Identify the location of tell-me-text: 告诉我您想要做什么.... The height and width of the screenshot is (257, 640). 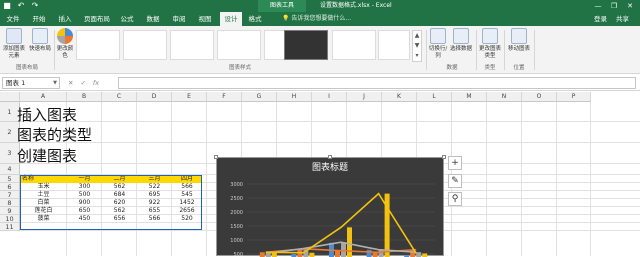
(321, 18).